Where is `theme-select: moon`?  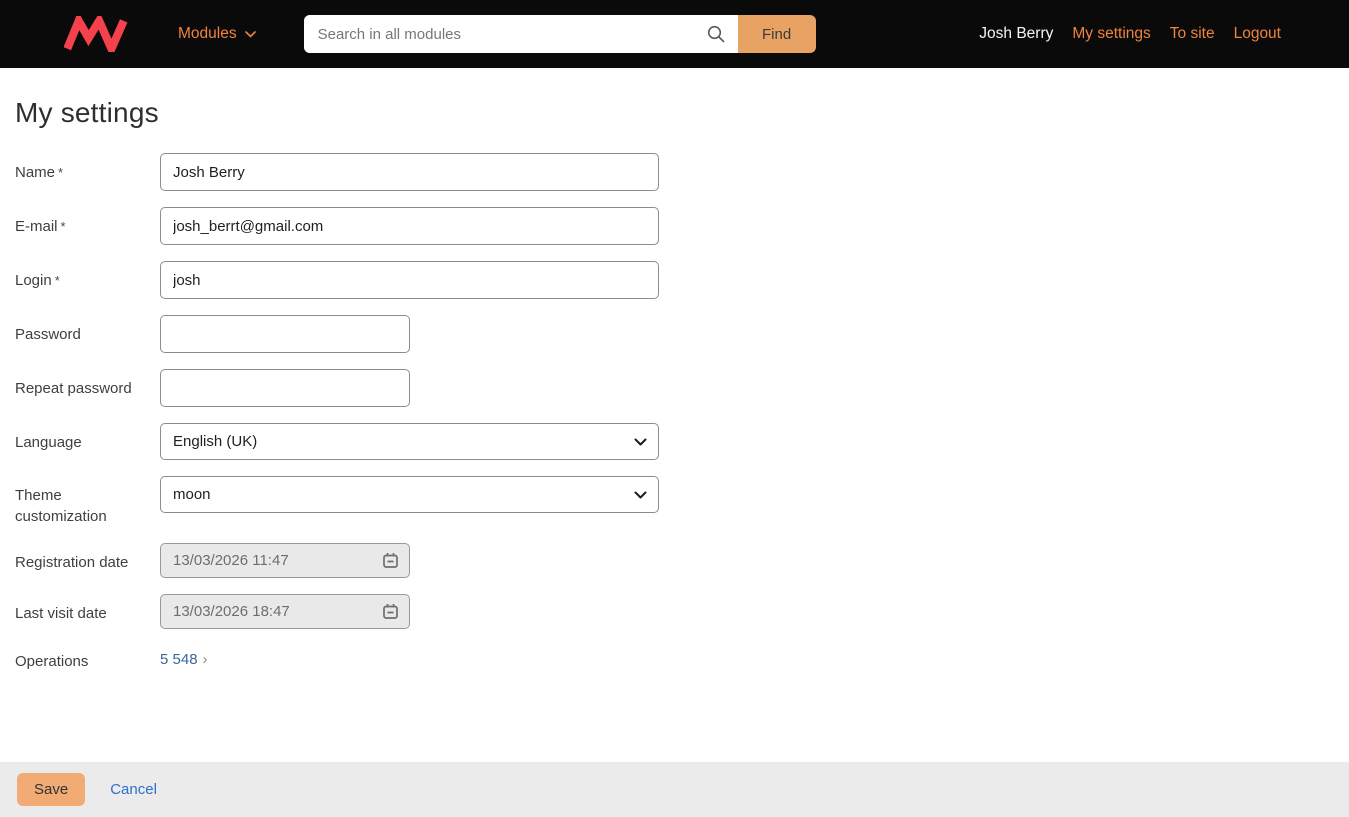 theme-select: moon is located at coordinates (409, 494).